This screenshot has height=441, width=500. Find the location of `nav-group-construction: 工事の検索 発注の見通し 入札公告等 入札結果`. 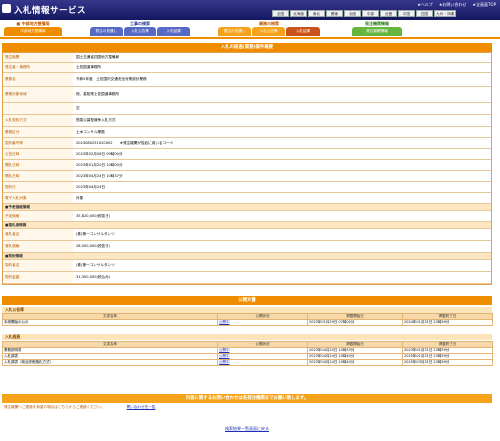

nav-group-construction: 工事の検索 発注の見通し 入札公告等 入札結果 is located at coordinates (140, 29).